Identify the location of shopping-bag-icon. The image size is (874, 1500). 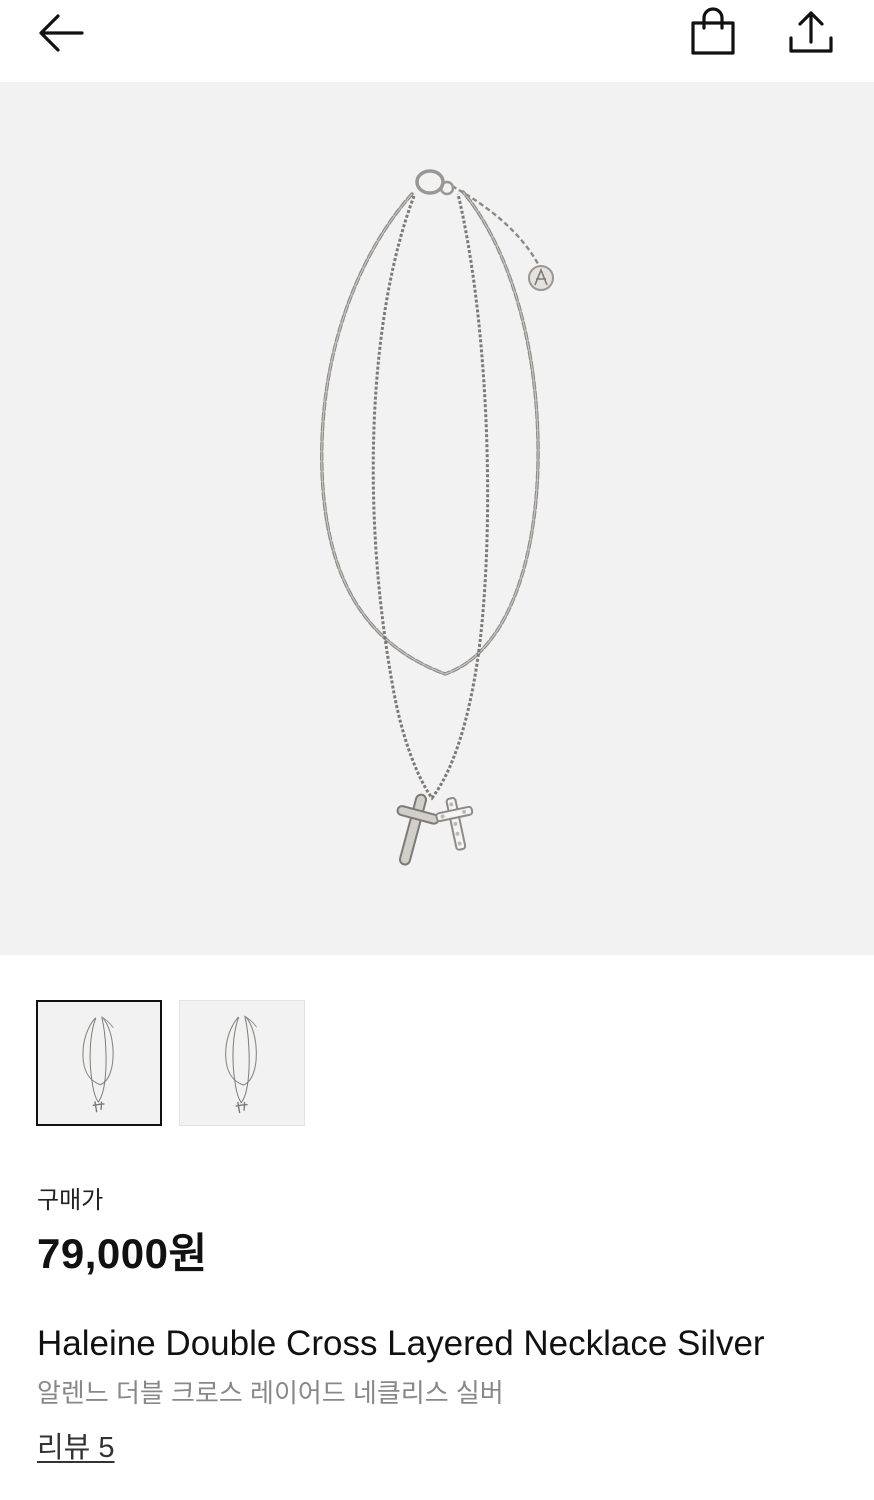
(713, 31).